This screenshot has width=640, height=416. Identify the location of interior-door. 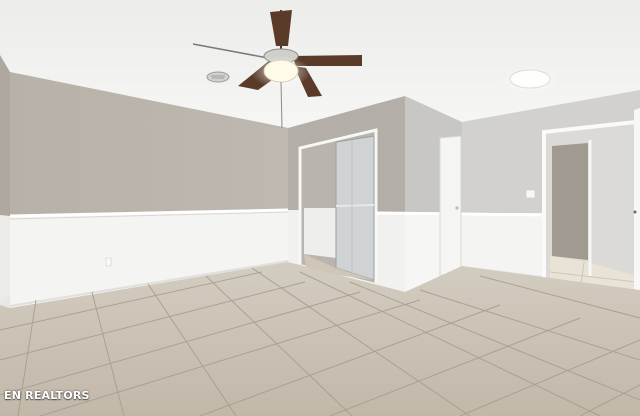
(450, 206).